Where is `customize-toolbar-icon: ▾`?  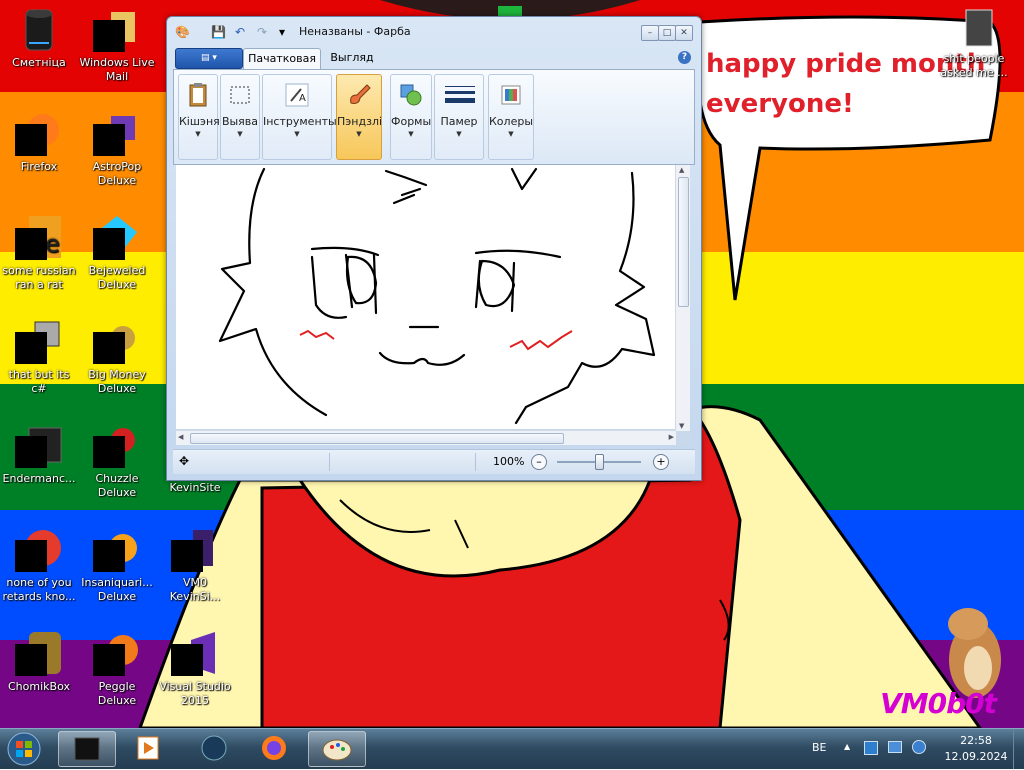
customize-toolbar-icon: ▾ is located at coordinates (282, 32).